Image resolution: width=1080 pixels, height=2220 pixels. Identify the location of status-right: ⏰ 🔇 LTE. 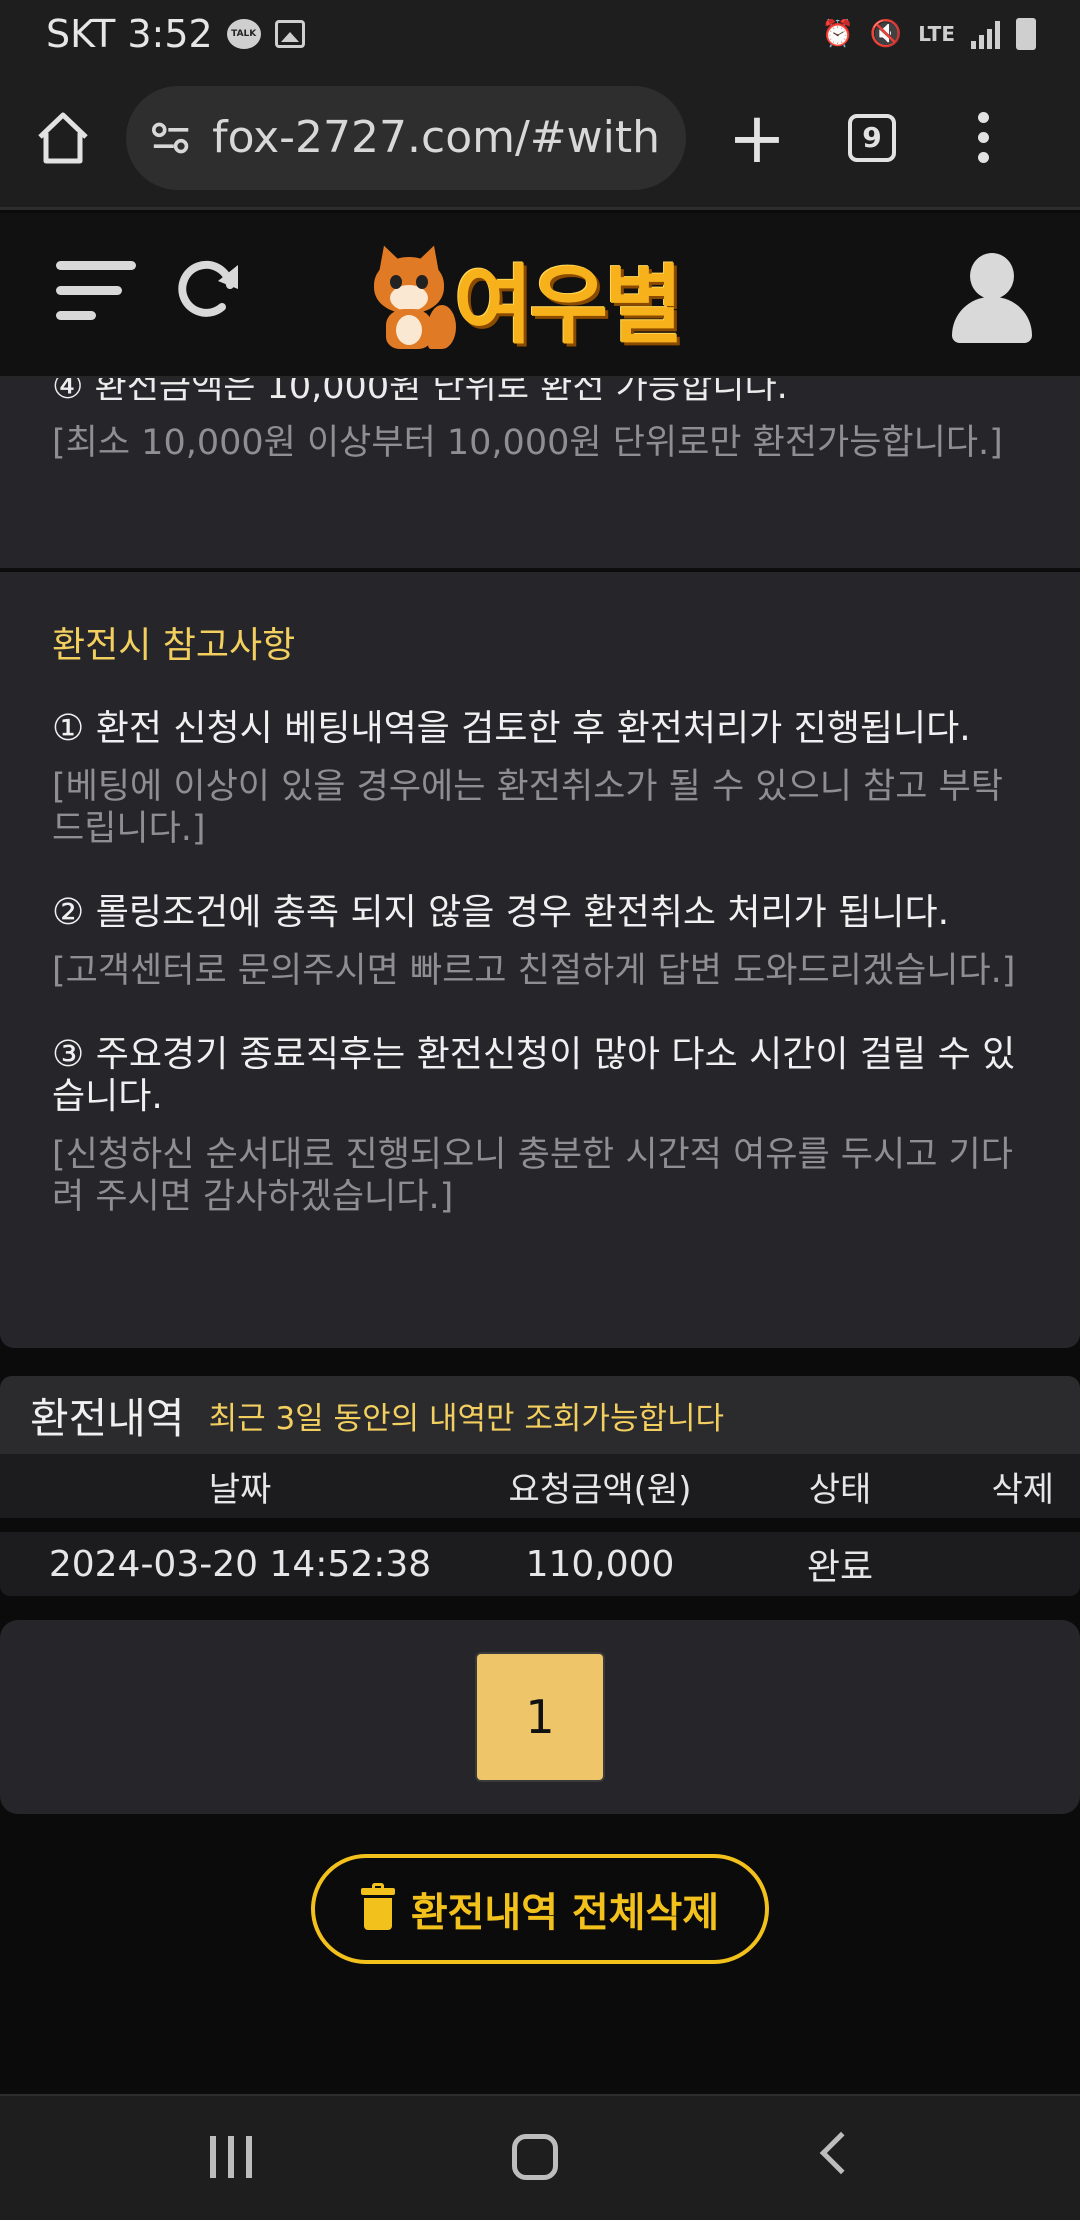
(928, 34).